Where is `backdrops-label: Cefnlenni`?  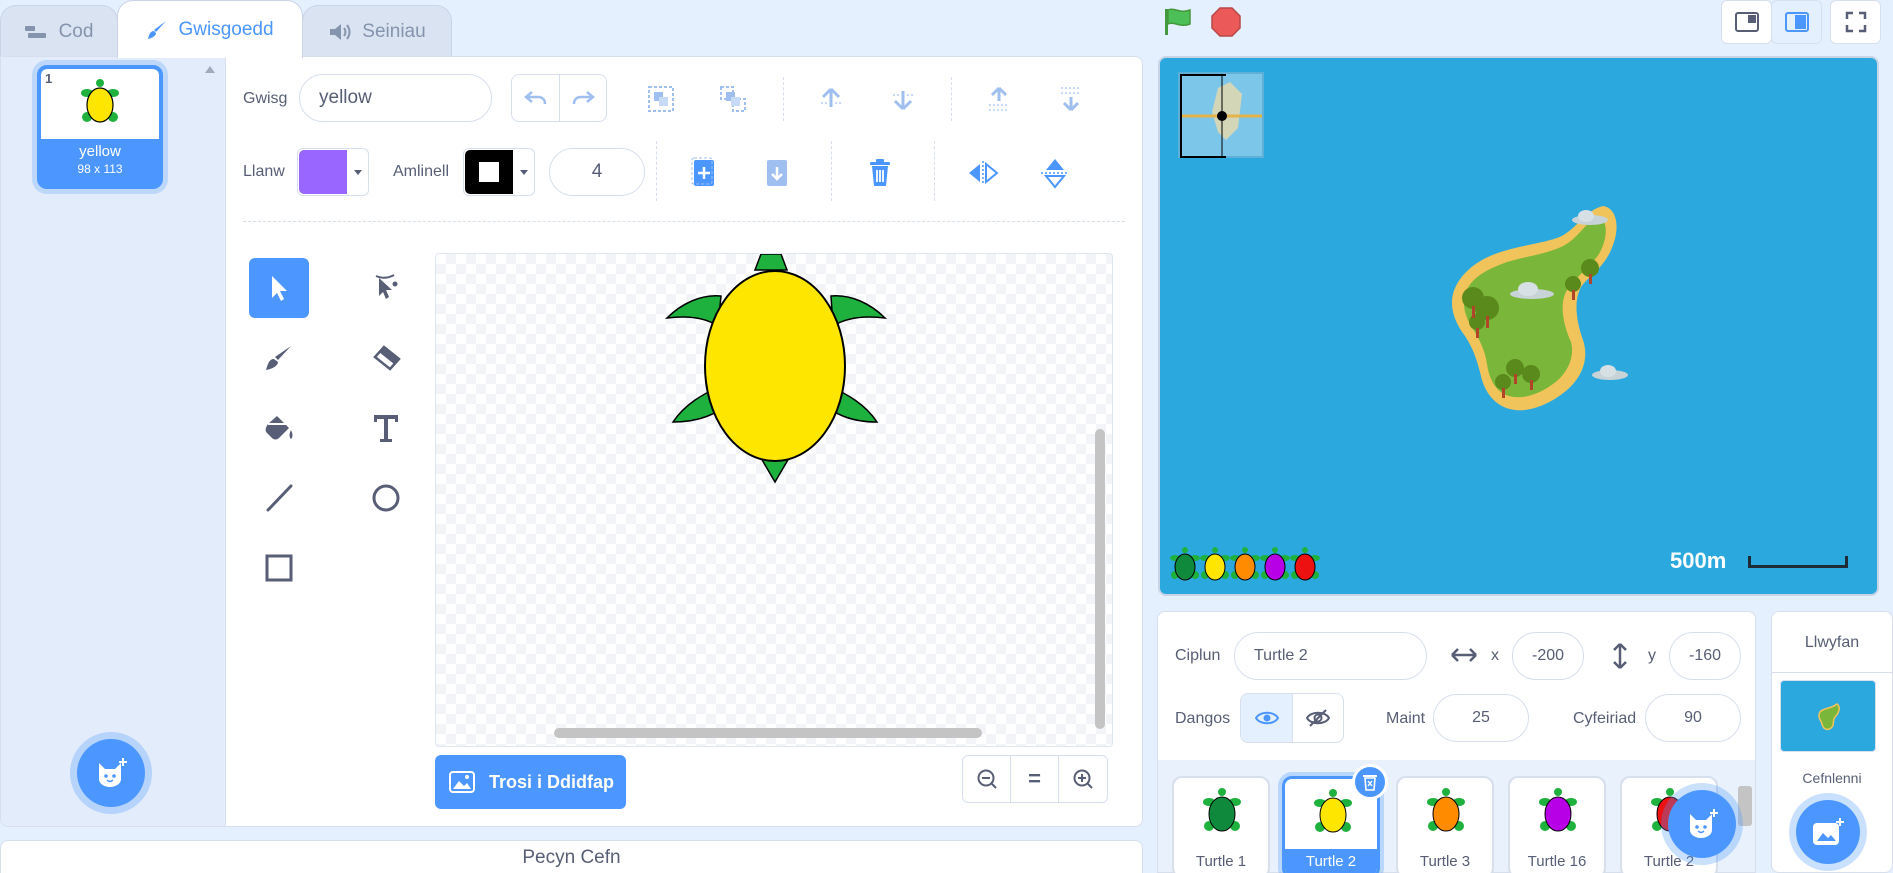
backdrops-label: Cefnlenni is located at coordinates (1832, 778).